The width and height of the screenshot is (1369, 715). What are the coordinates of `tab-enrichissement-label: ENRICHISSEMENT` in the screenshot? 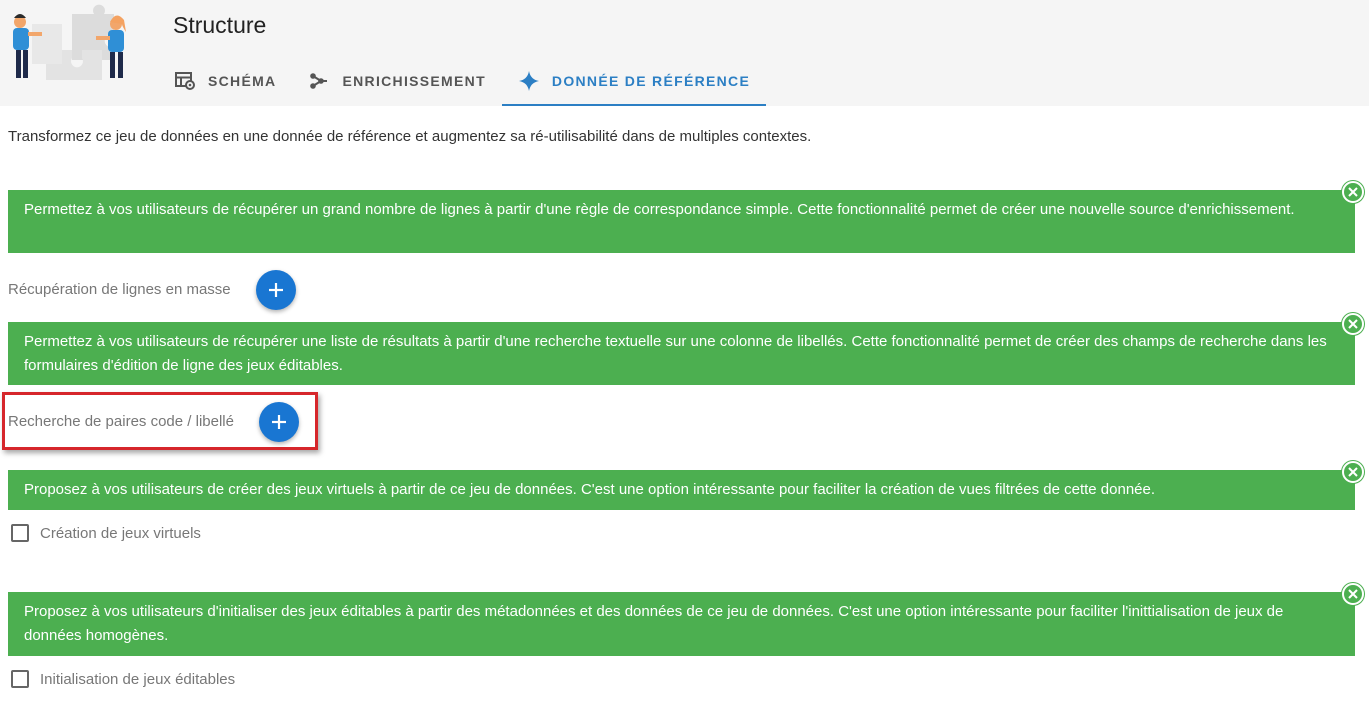 It's located at (414, 81).